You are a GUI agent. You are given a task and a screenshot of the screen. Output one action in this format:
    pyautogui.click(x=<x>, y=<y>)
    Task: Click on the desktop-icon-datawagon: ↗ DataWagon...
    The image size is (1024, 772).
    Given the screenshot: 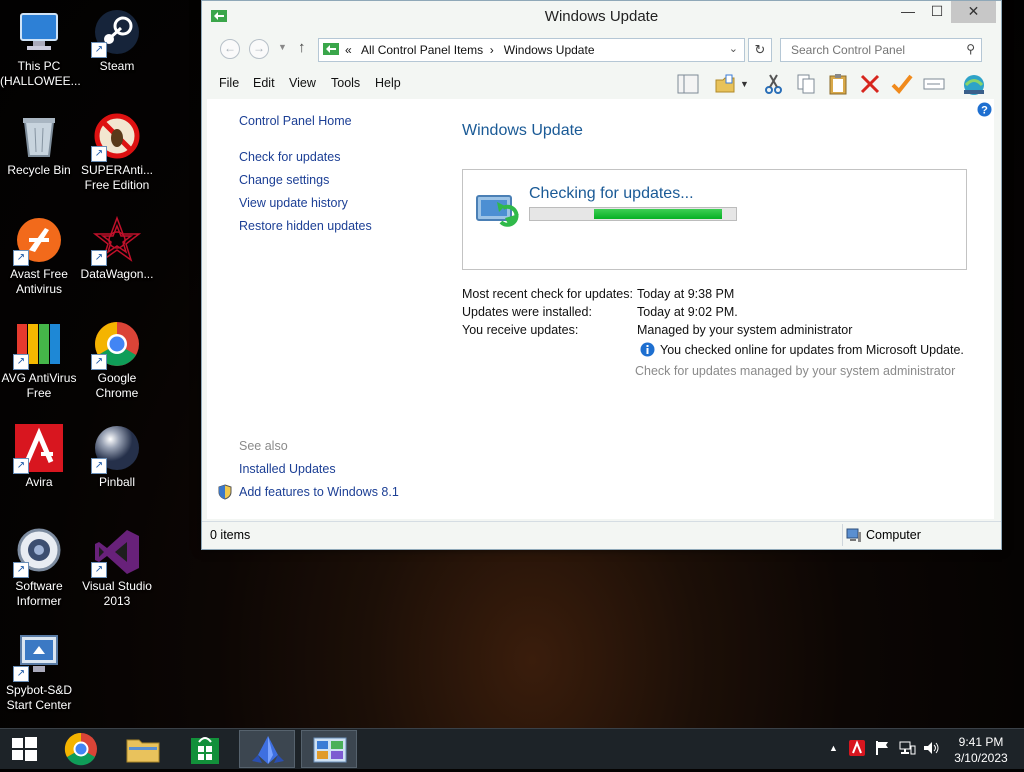 What is the action you would take?
    pyautogui.click(x=117, y=248)
    